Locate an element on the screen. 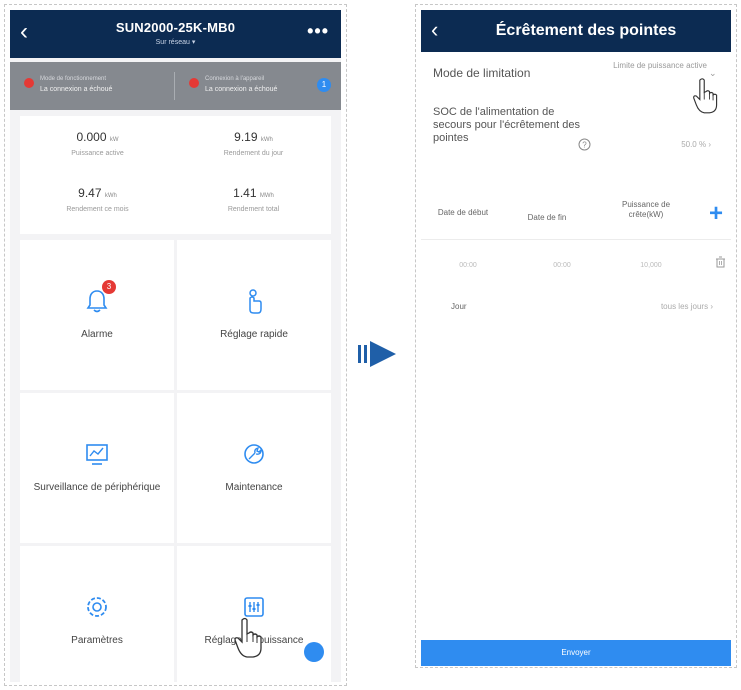 The width and height of the screenshot is (741, 690). stat-value: 9.19 is located at coordinates (246, 137).